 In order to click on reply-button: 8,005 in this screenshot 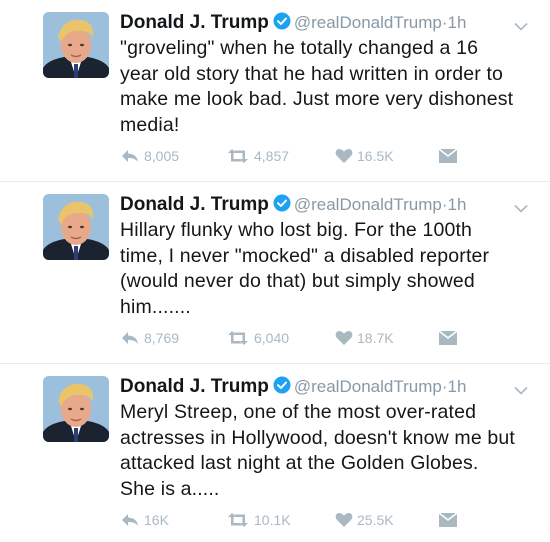, I will do `click(149, 156)`.